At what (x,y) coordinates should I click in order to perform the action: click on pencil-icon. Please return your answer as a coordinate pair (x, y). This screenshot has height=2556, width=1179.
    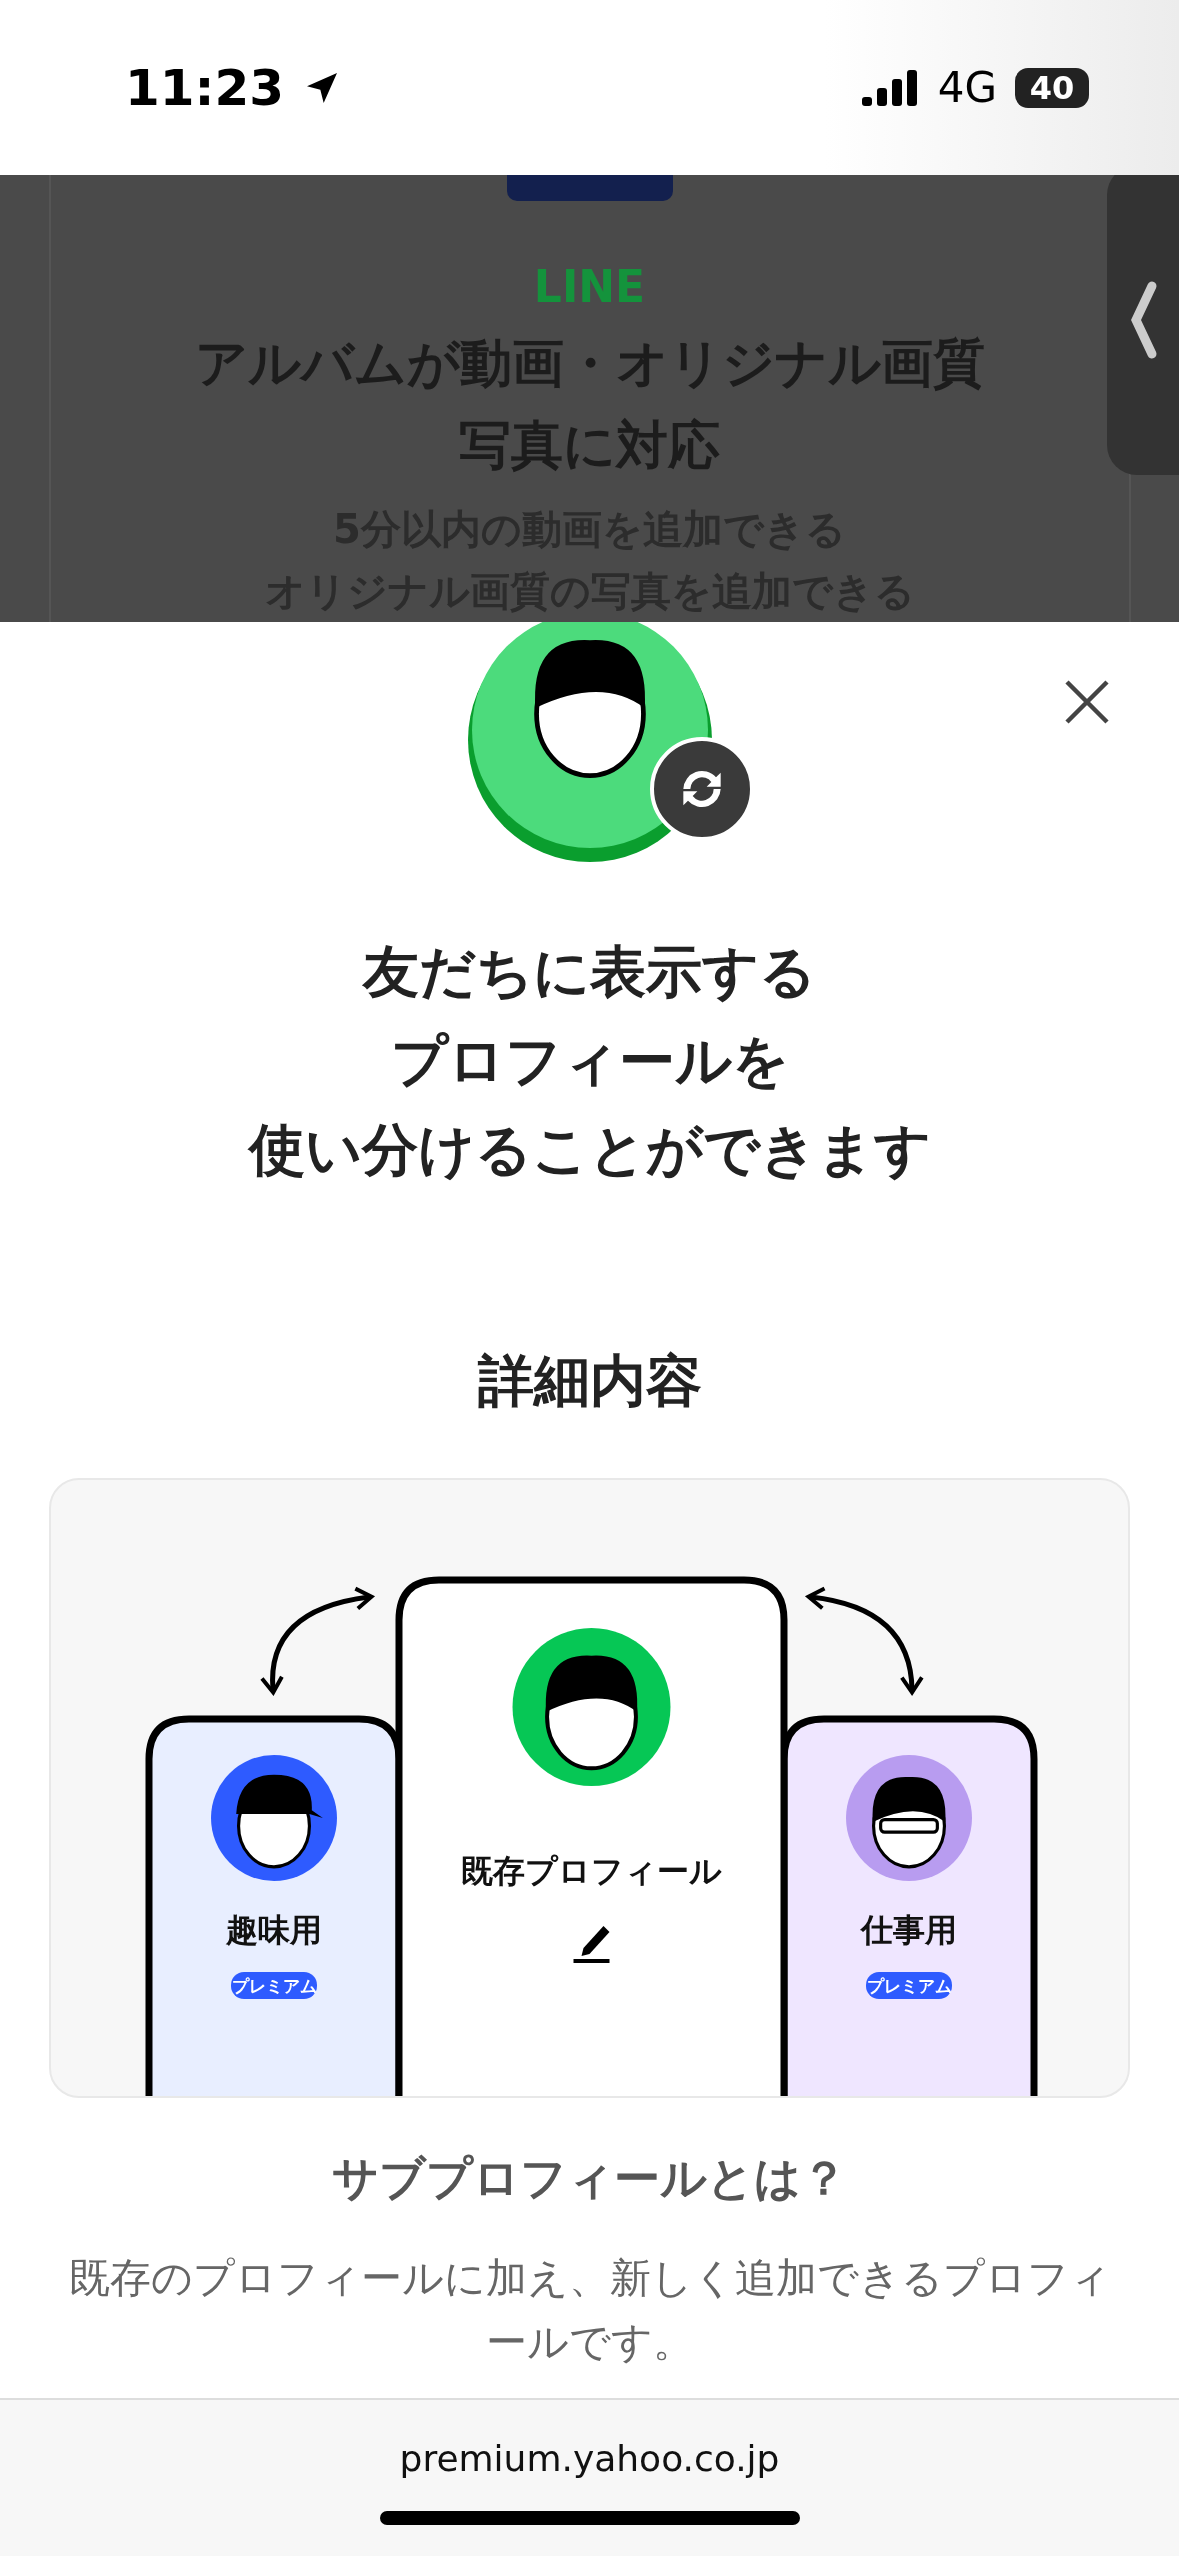
    Looking at the image, I should click on (591, 1944).